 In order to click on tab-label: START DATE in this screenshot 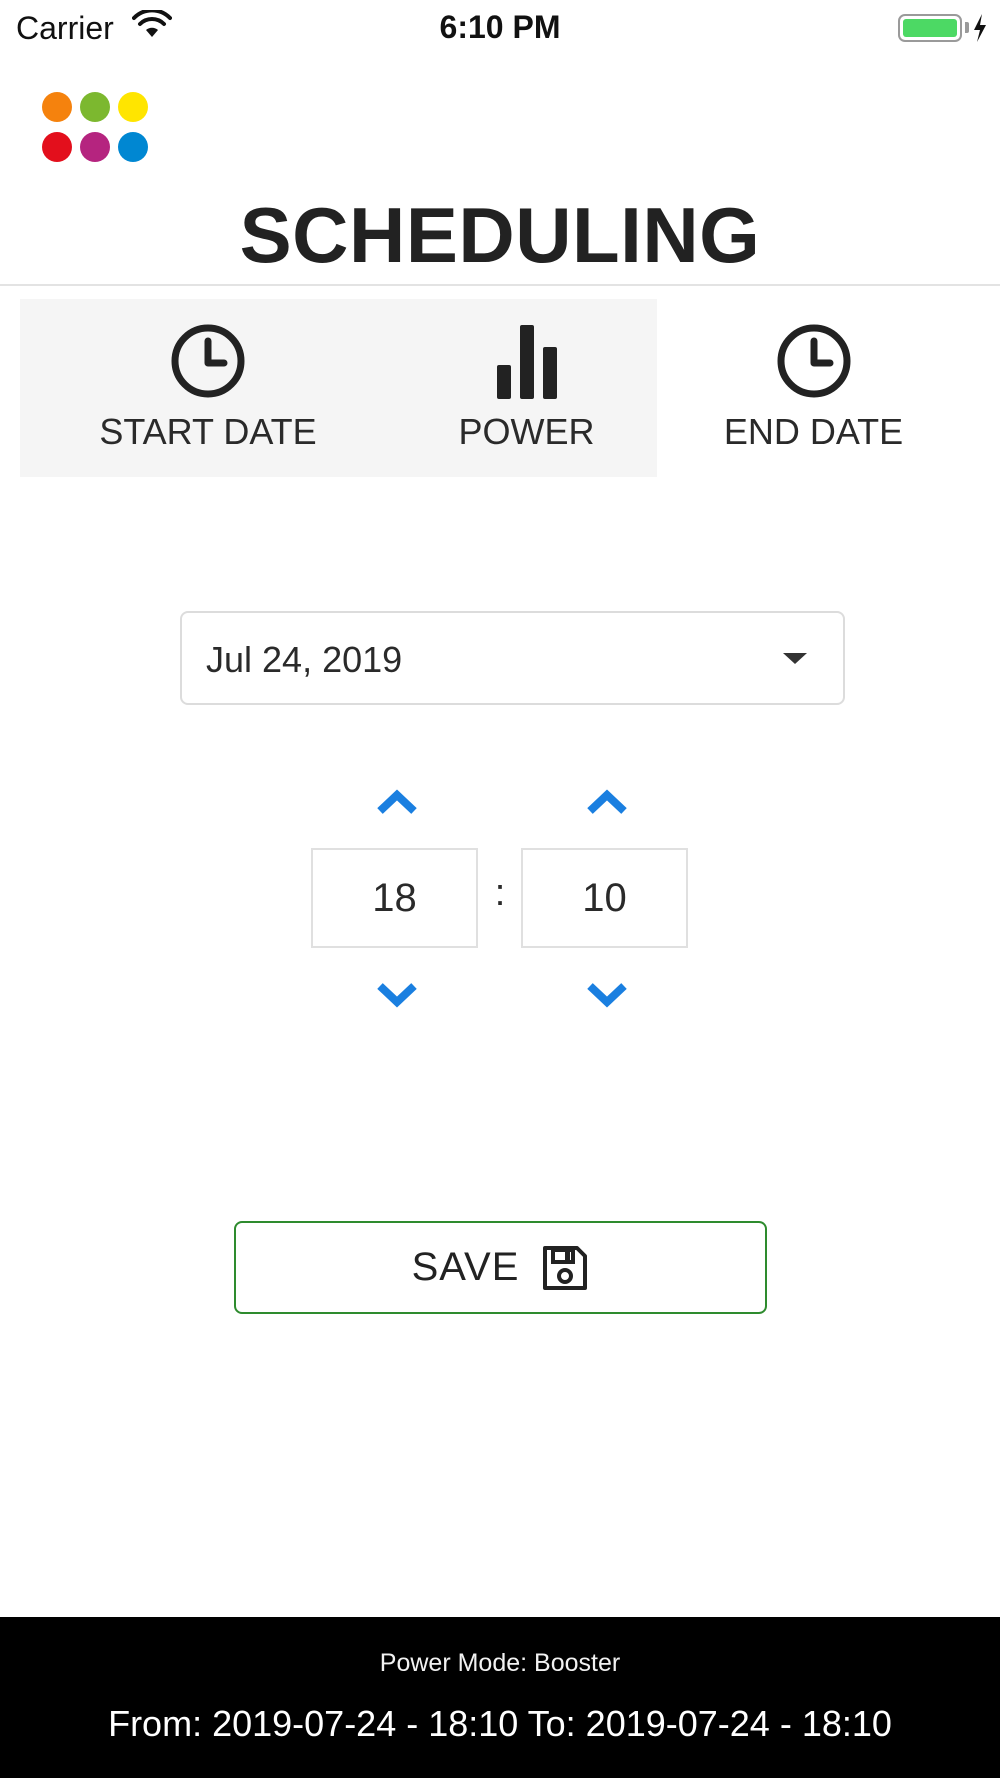, I will do `click(208, 431)`.